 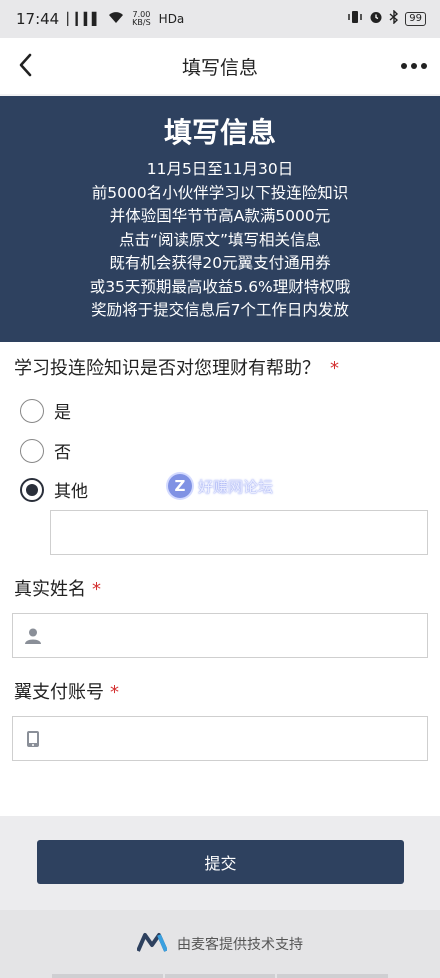 What do you see at coordinates (236, 486) in the screenshot?
I see `watermark-text: 好赚网论坛` at bounding box center [236, 486].